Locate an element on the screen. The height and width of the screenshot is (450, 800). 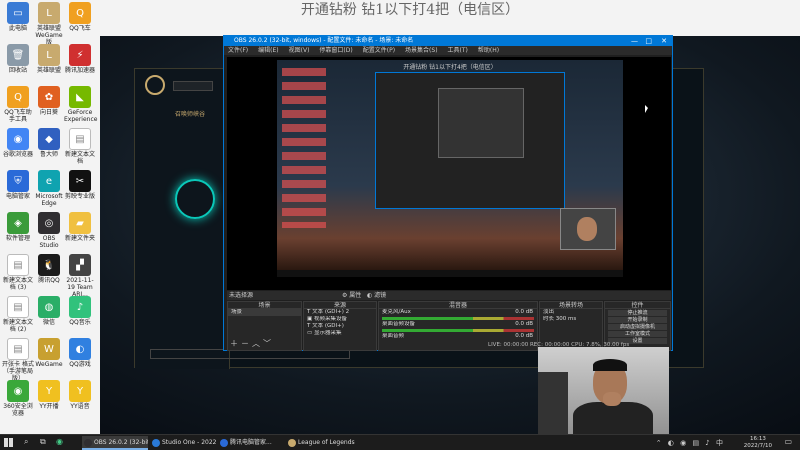
desktop-icon: ◍ 微信 is located at coordinates (49, 311).